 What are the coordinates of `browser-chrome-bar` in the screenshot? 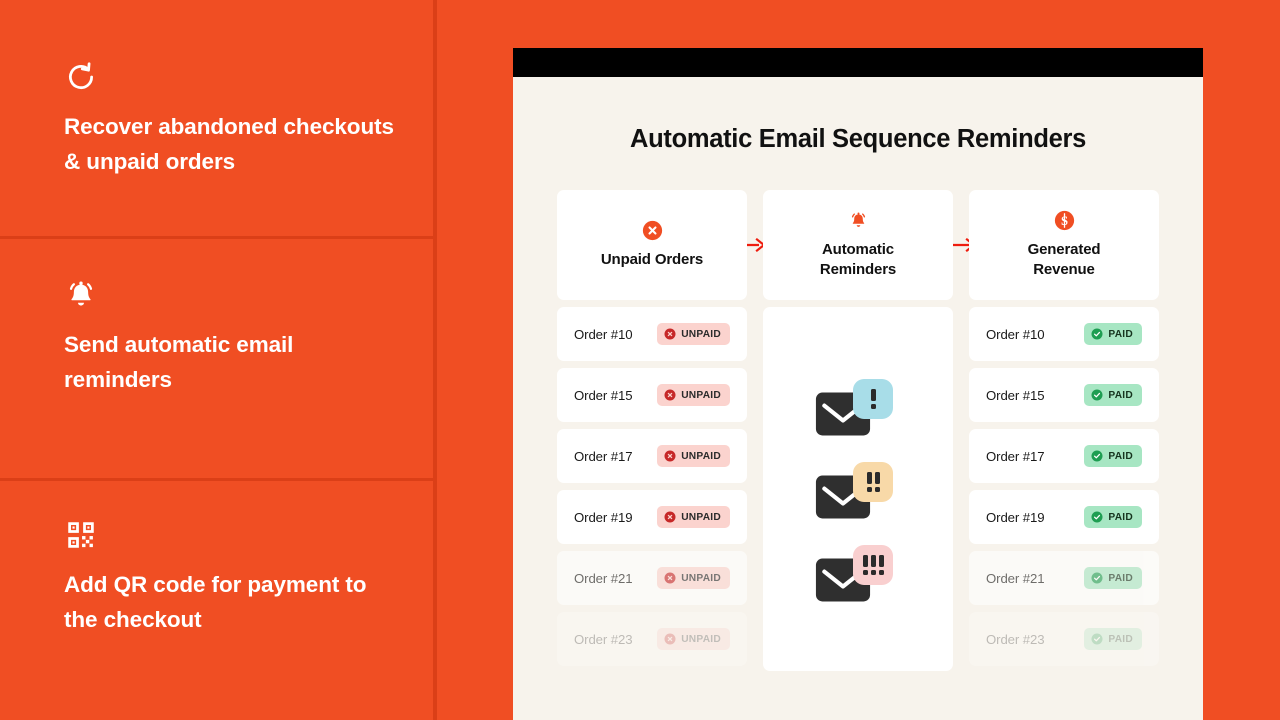 It's located at (858, 62).